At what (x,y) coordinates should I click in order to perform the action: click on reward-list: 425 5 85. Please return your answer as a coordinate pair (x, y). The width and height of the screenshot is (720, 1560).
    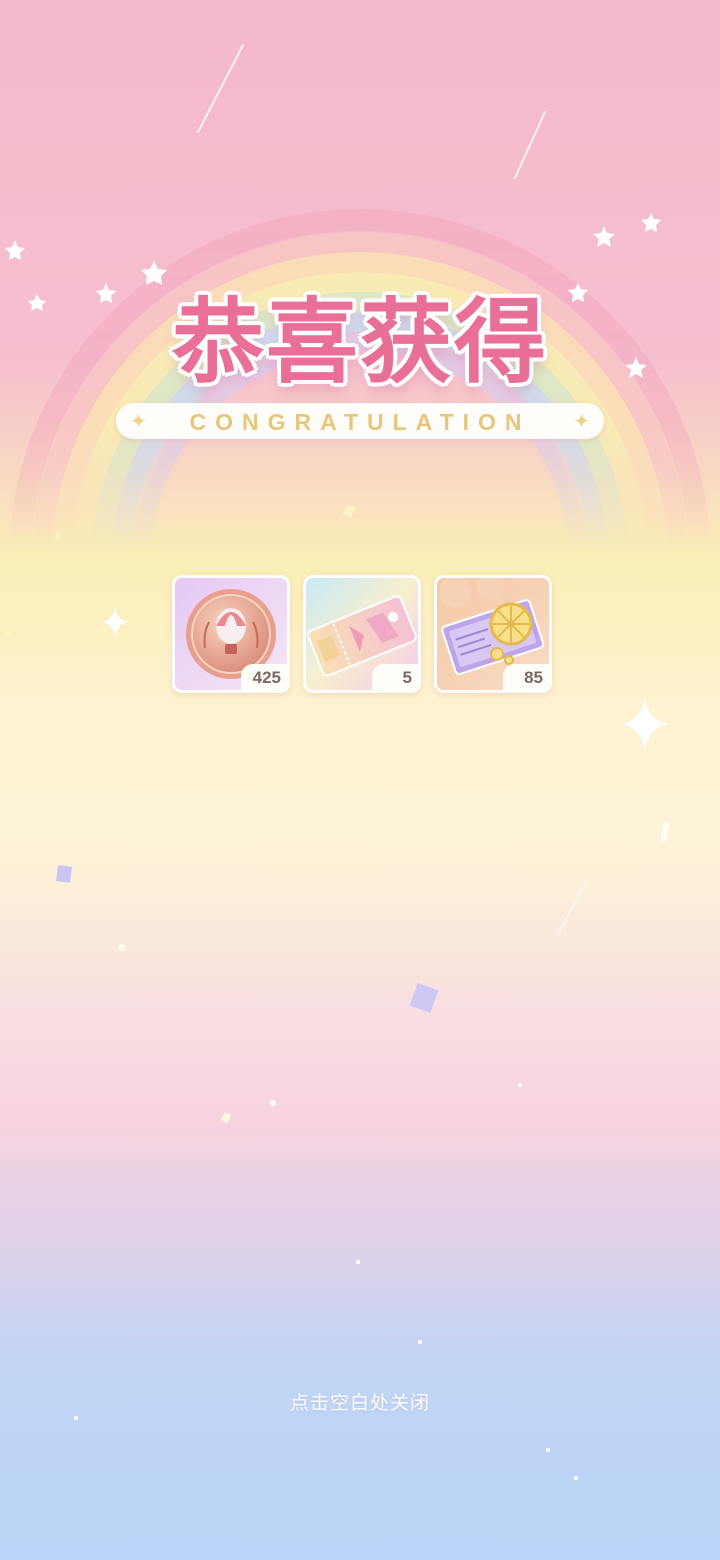
    Looking at the image, I should click on (362, 634).